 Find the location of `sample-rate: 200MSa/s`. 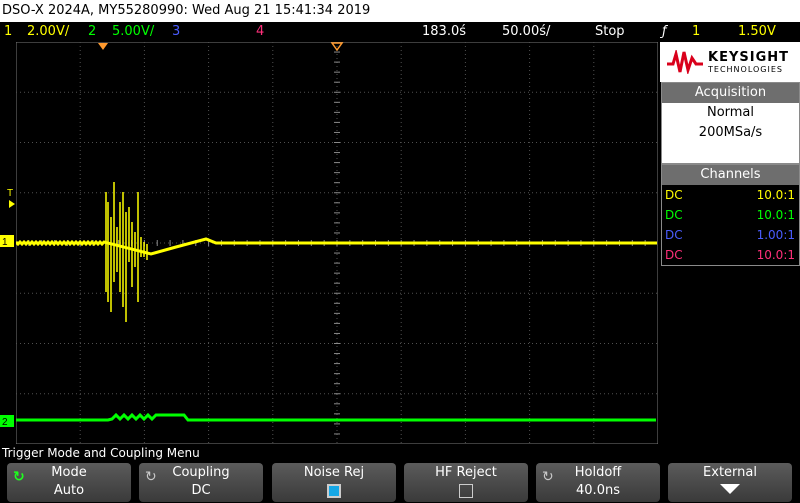

sample-rate: 200MSa/s is located at coordinates (730, 132).